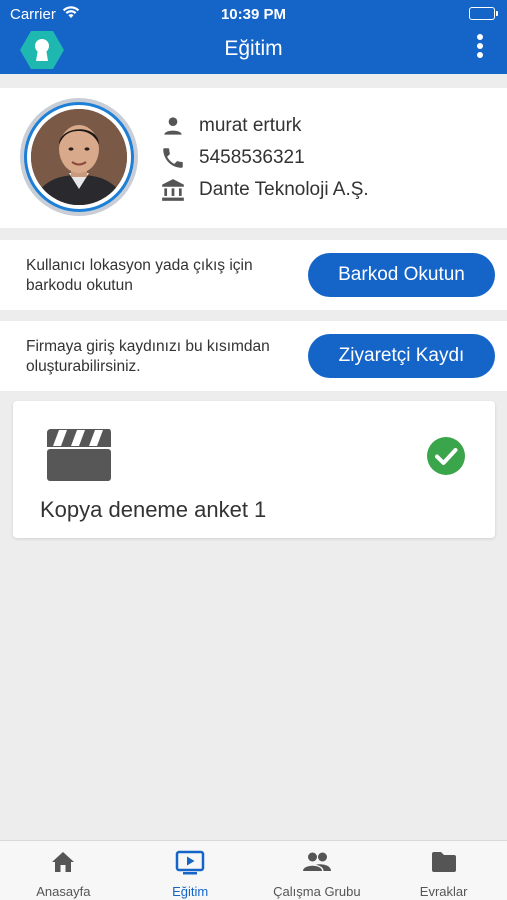 The image size is (507, 900). I want to click on app-bar: Eğitim, so click(253, 51).